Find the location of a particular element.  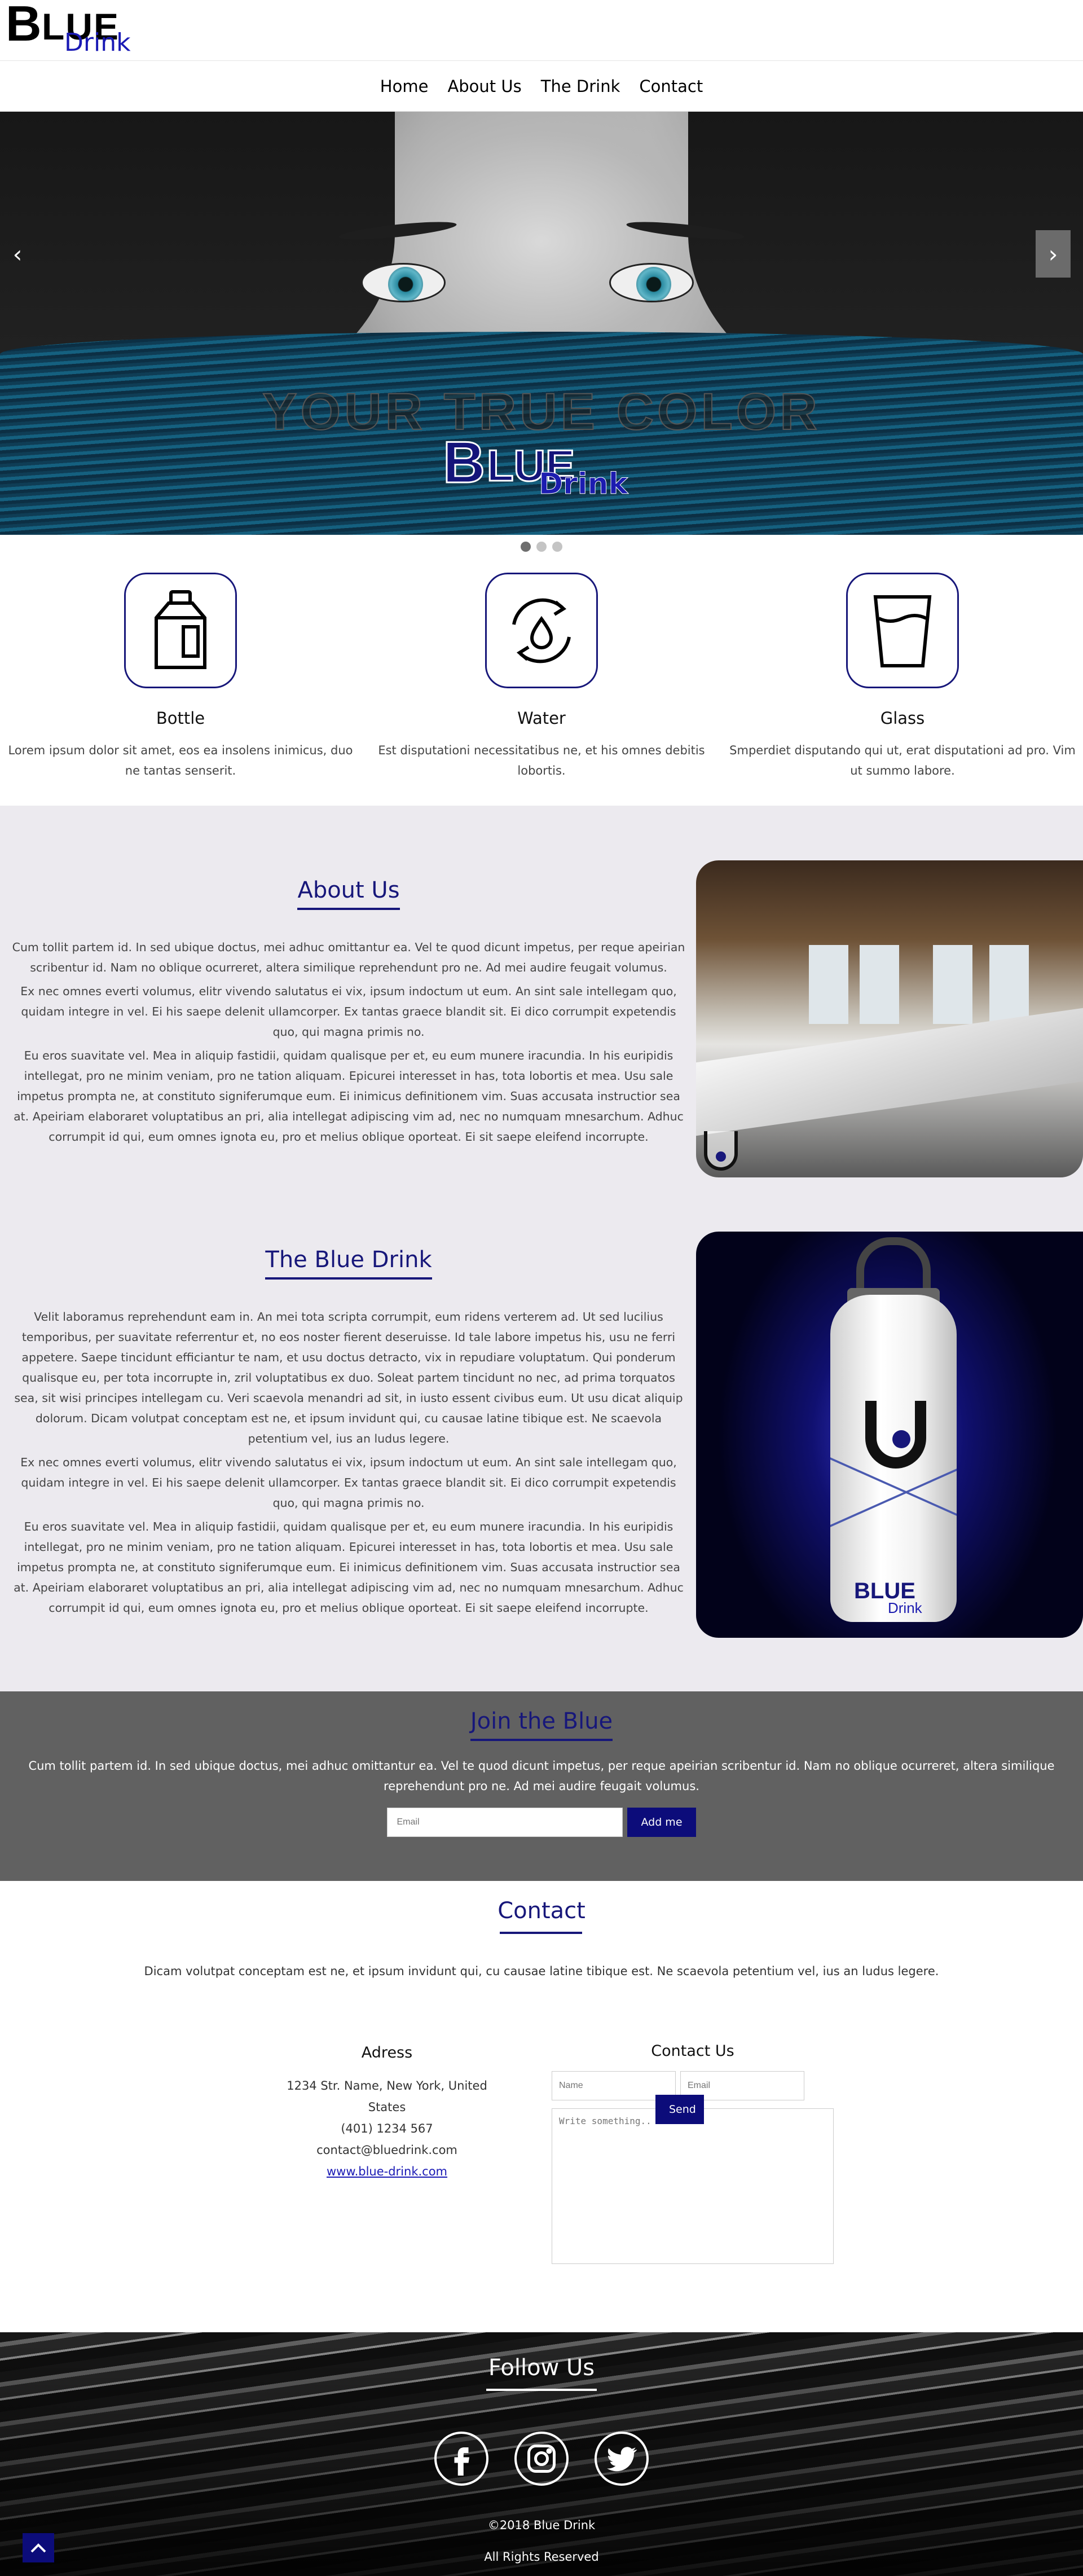

water-cycle-icon is located at coordinates (541, 631).